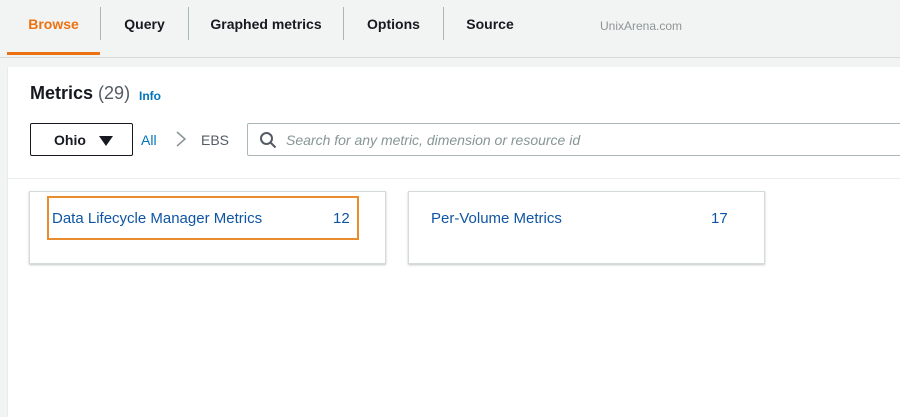 The image size is (900, 417). What do you see at coordinates (207, 227) in the screenshot?
I see `metric-card-data-lifecycle-manager: Data Lifecycle Manager Metrics 12` at bounding box center [207, 227].